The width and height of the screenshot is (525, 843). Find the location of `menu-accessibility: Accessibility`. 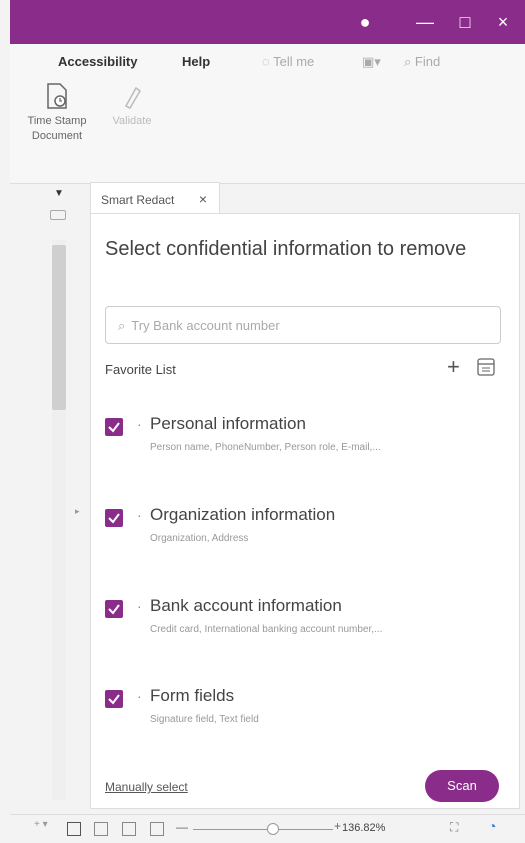

menu-accessibility: Accessibility is located at coordinates (98, 61).